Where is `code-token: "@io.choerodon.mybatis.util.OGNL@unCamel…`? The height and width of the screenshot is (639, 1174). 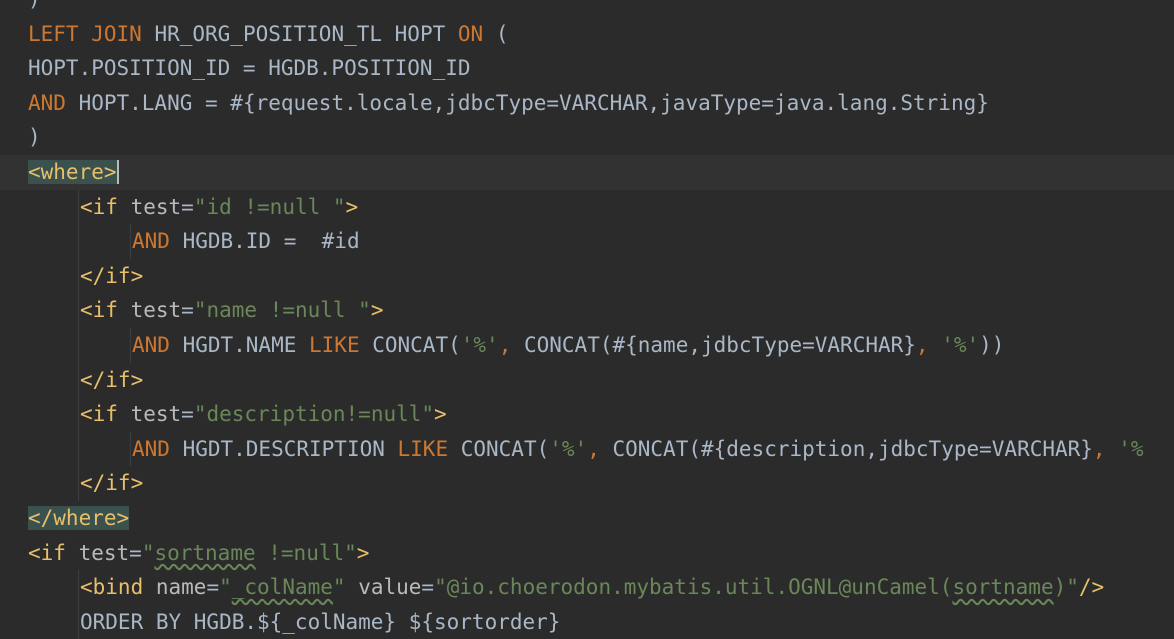 code-token: "@io.choerodon.mybatis.util.OGNL@unCamel… is located at coordinates (693, 587).